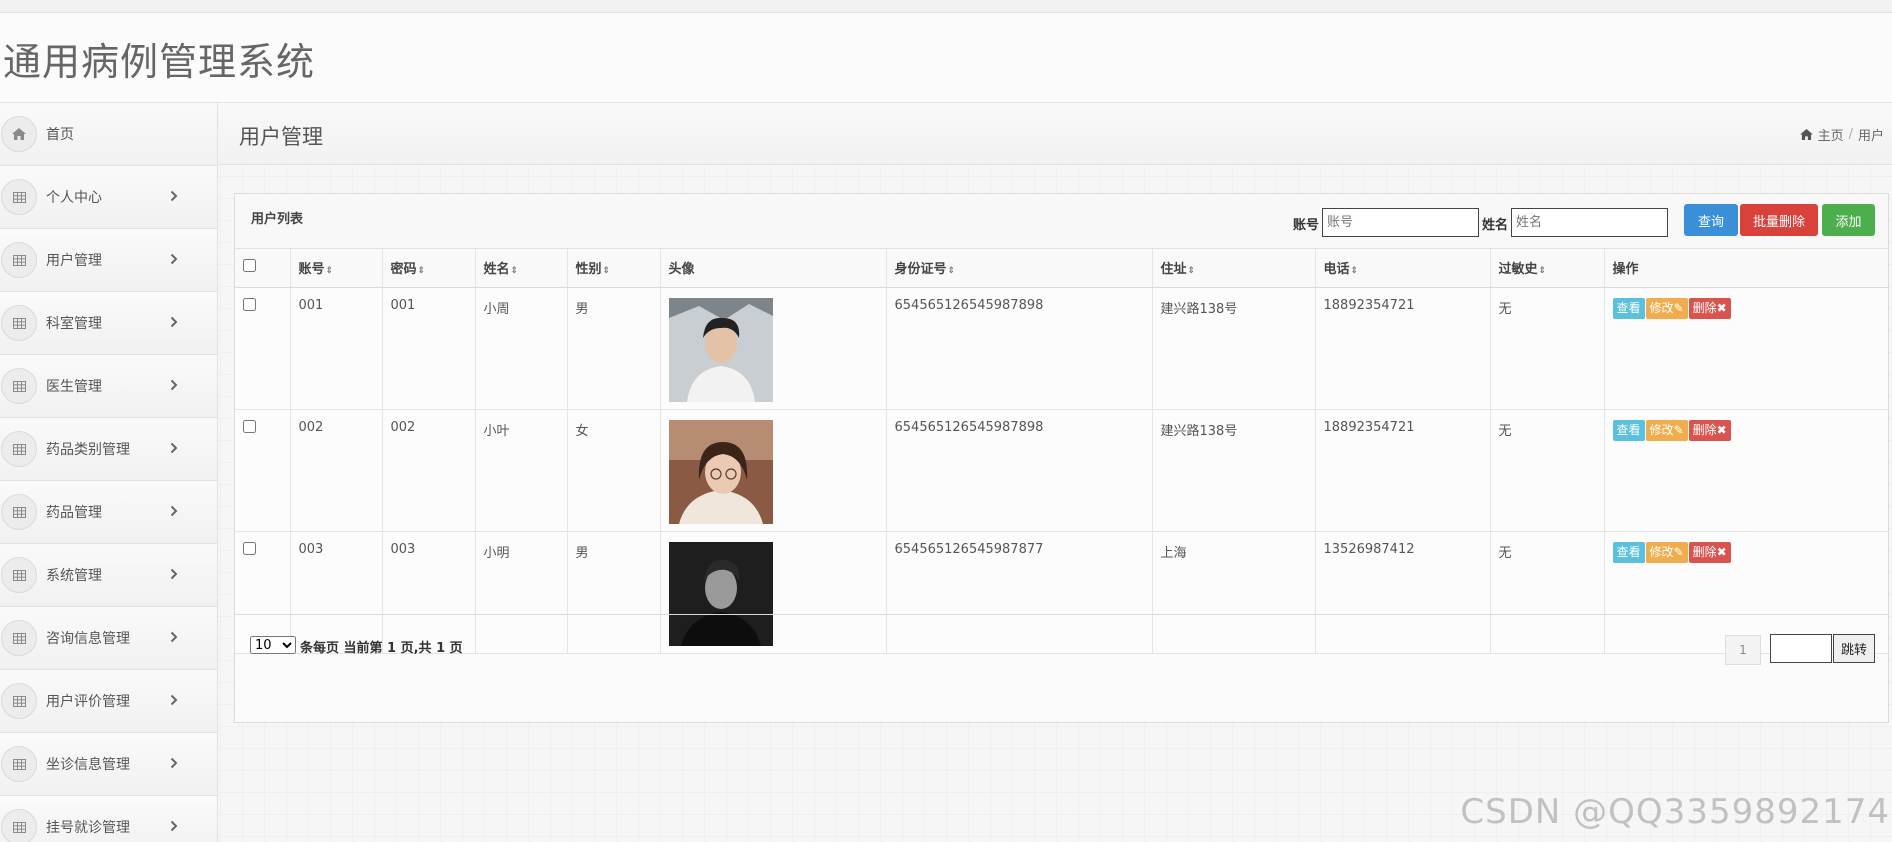 The image size is (1892, 842). I want to click on sidebar-item-department-management: 科室管理, so click(108, 323).